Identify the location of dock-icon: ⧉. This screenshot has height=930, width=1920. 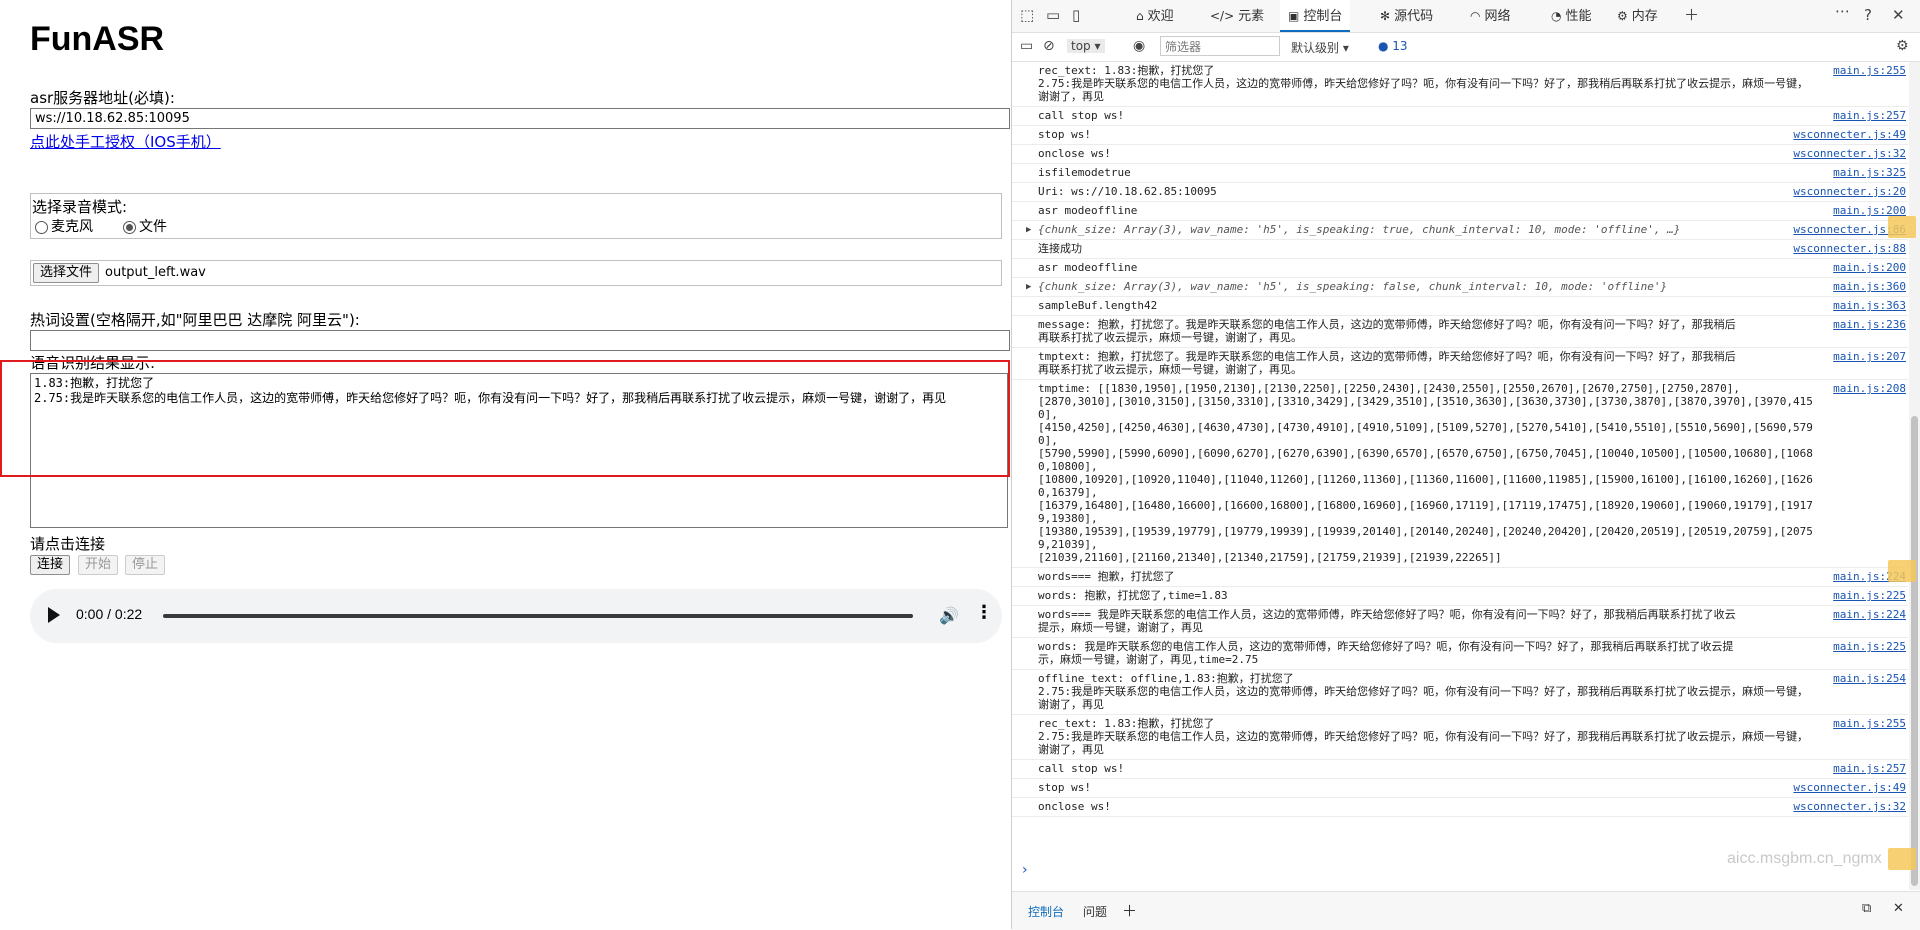
(1866, 908).